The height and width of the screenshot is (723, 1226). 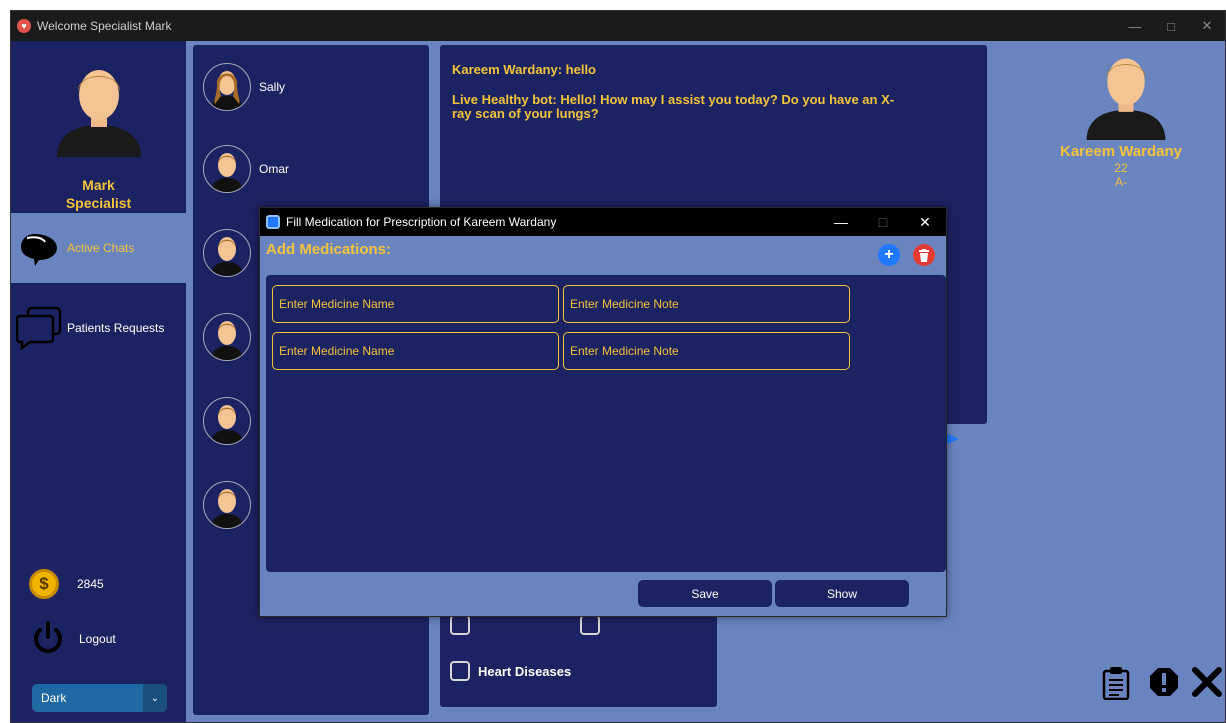 What do you see at coordinates (273, 222) in the screenshot?
I see `dialog-app-icon` at bounding box center [273, 222].